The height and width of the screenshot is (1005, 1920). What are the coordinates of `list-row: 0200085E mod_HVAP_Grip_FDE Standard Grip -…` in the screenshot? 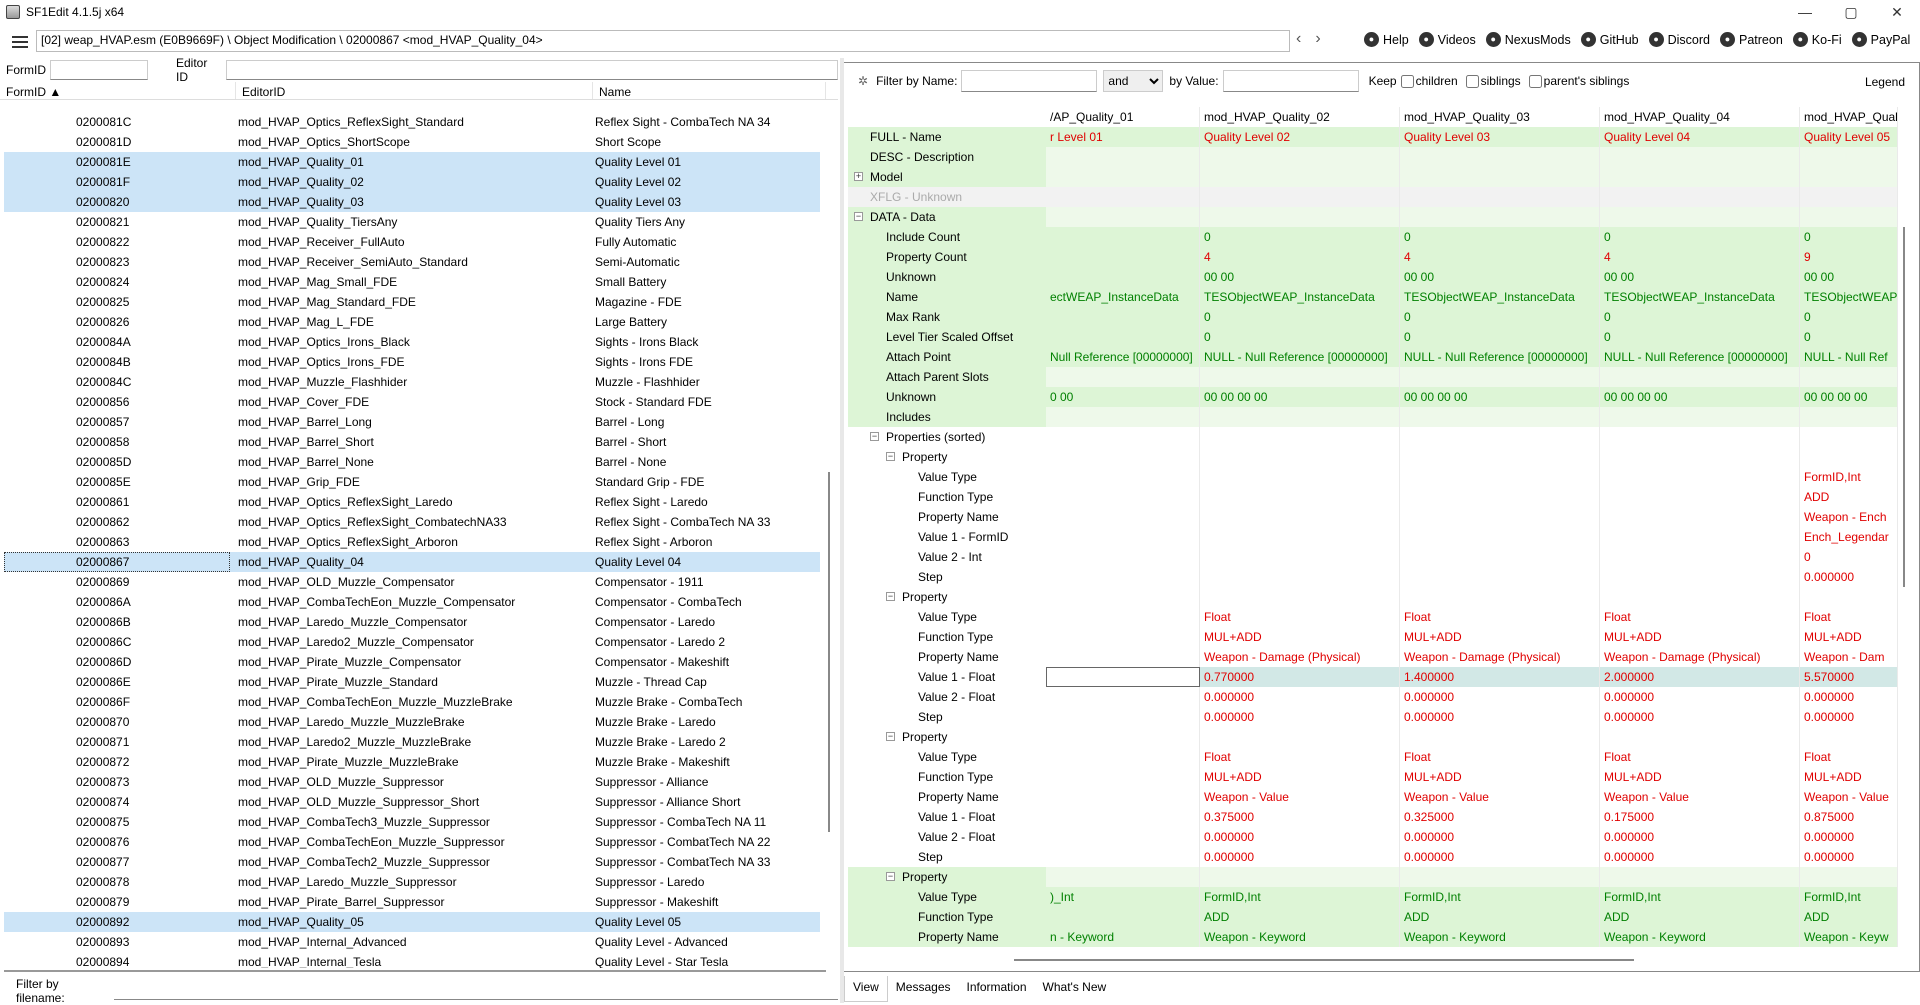 It's located at (412, 482).